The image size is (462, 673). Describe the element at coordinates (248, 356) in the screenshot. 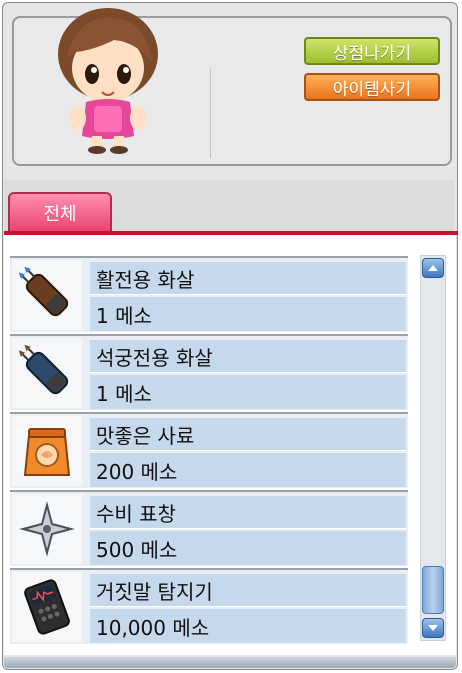

I see `item-name: 석궁전용 화살` at that location.